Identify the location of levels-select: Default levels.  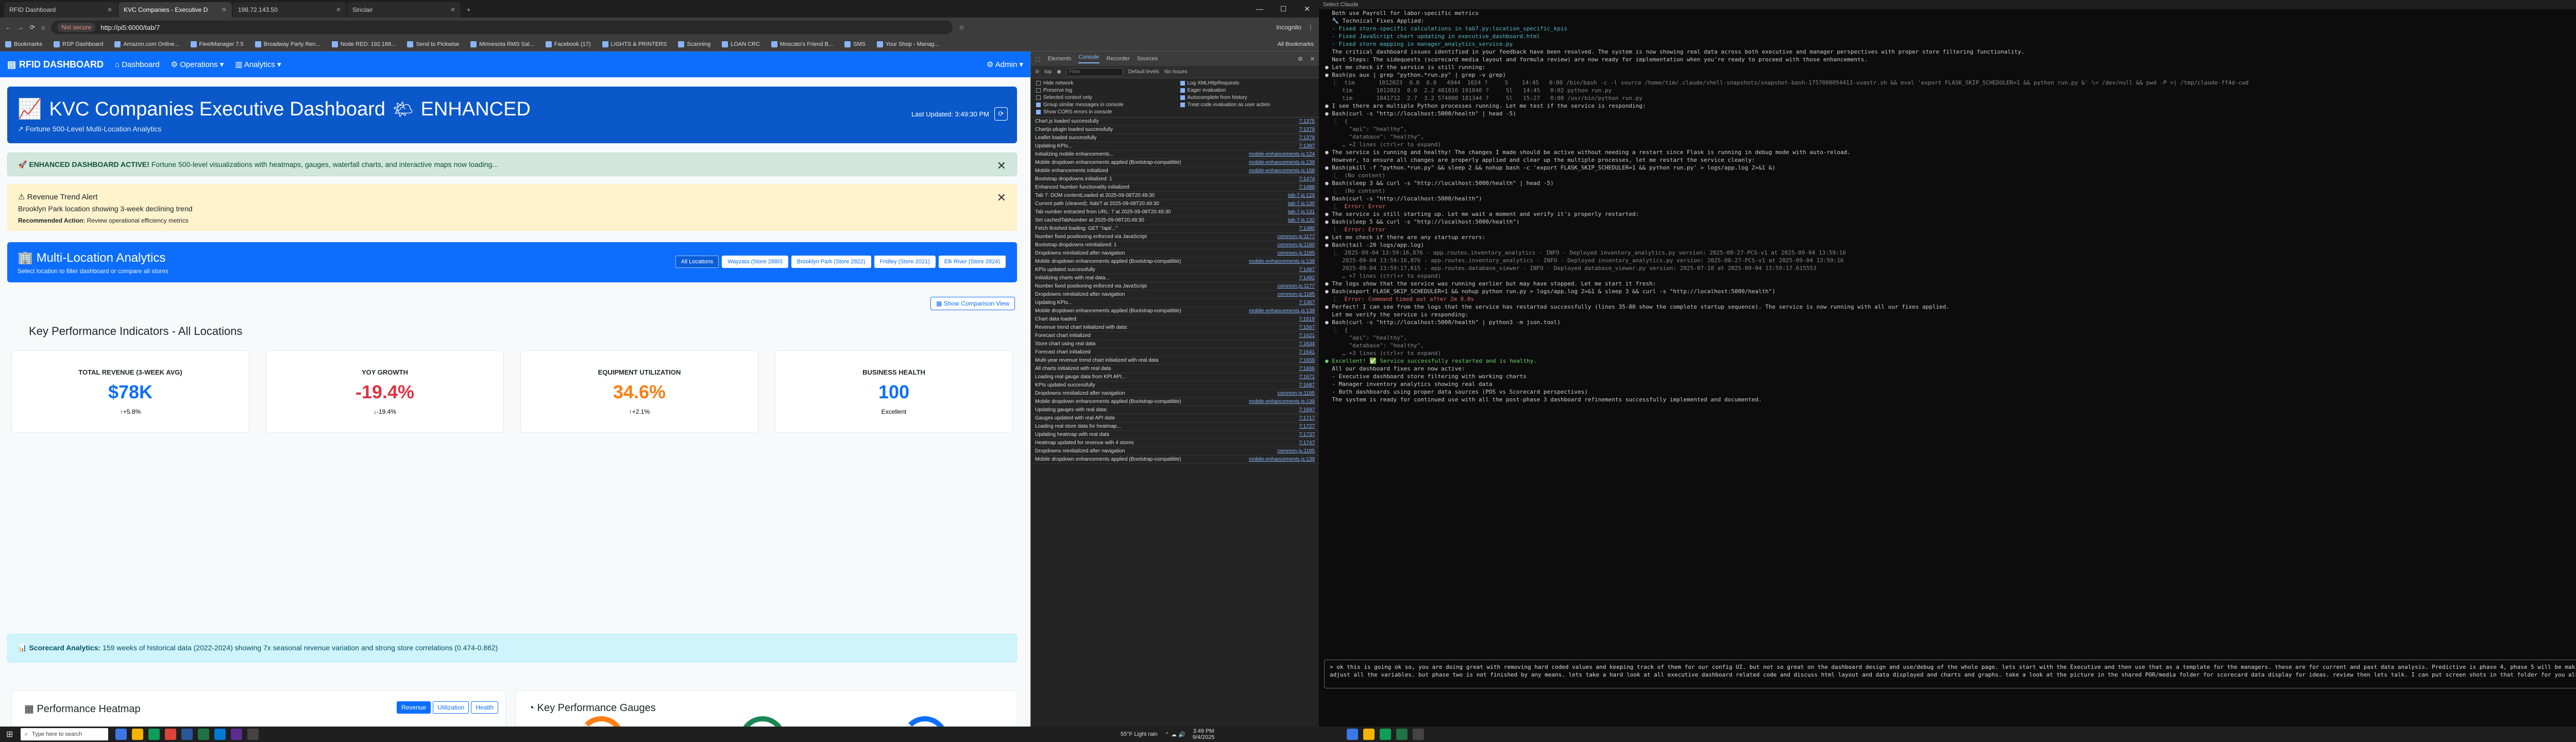
(1143, 72).